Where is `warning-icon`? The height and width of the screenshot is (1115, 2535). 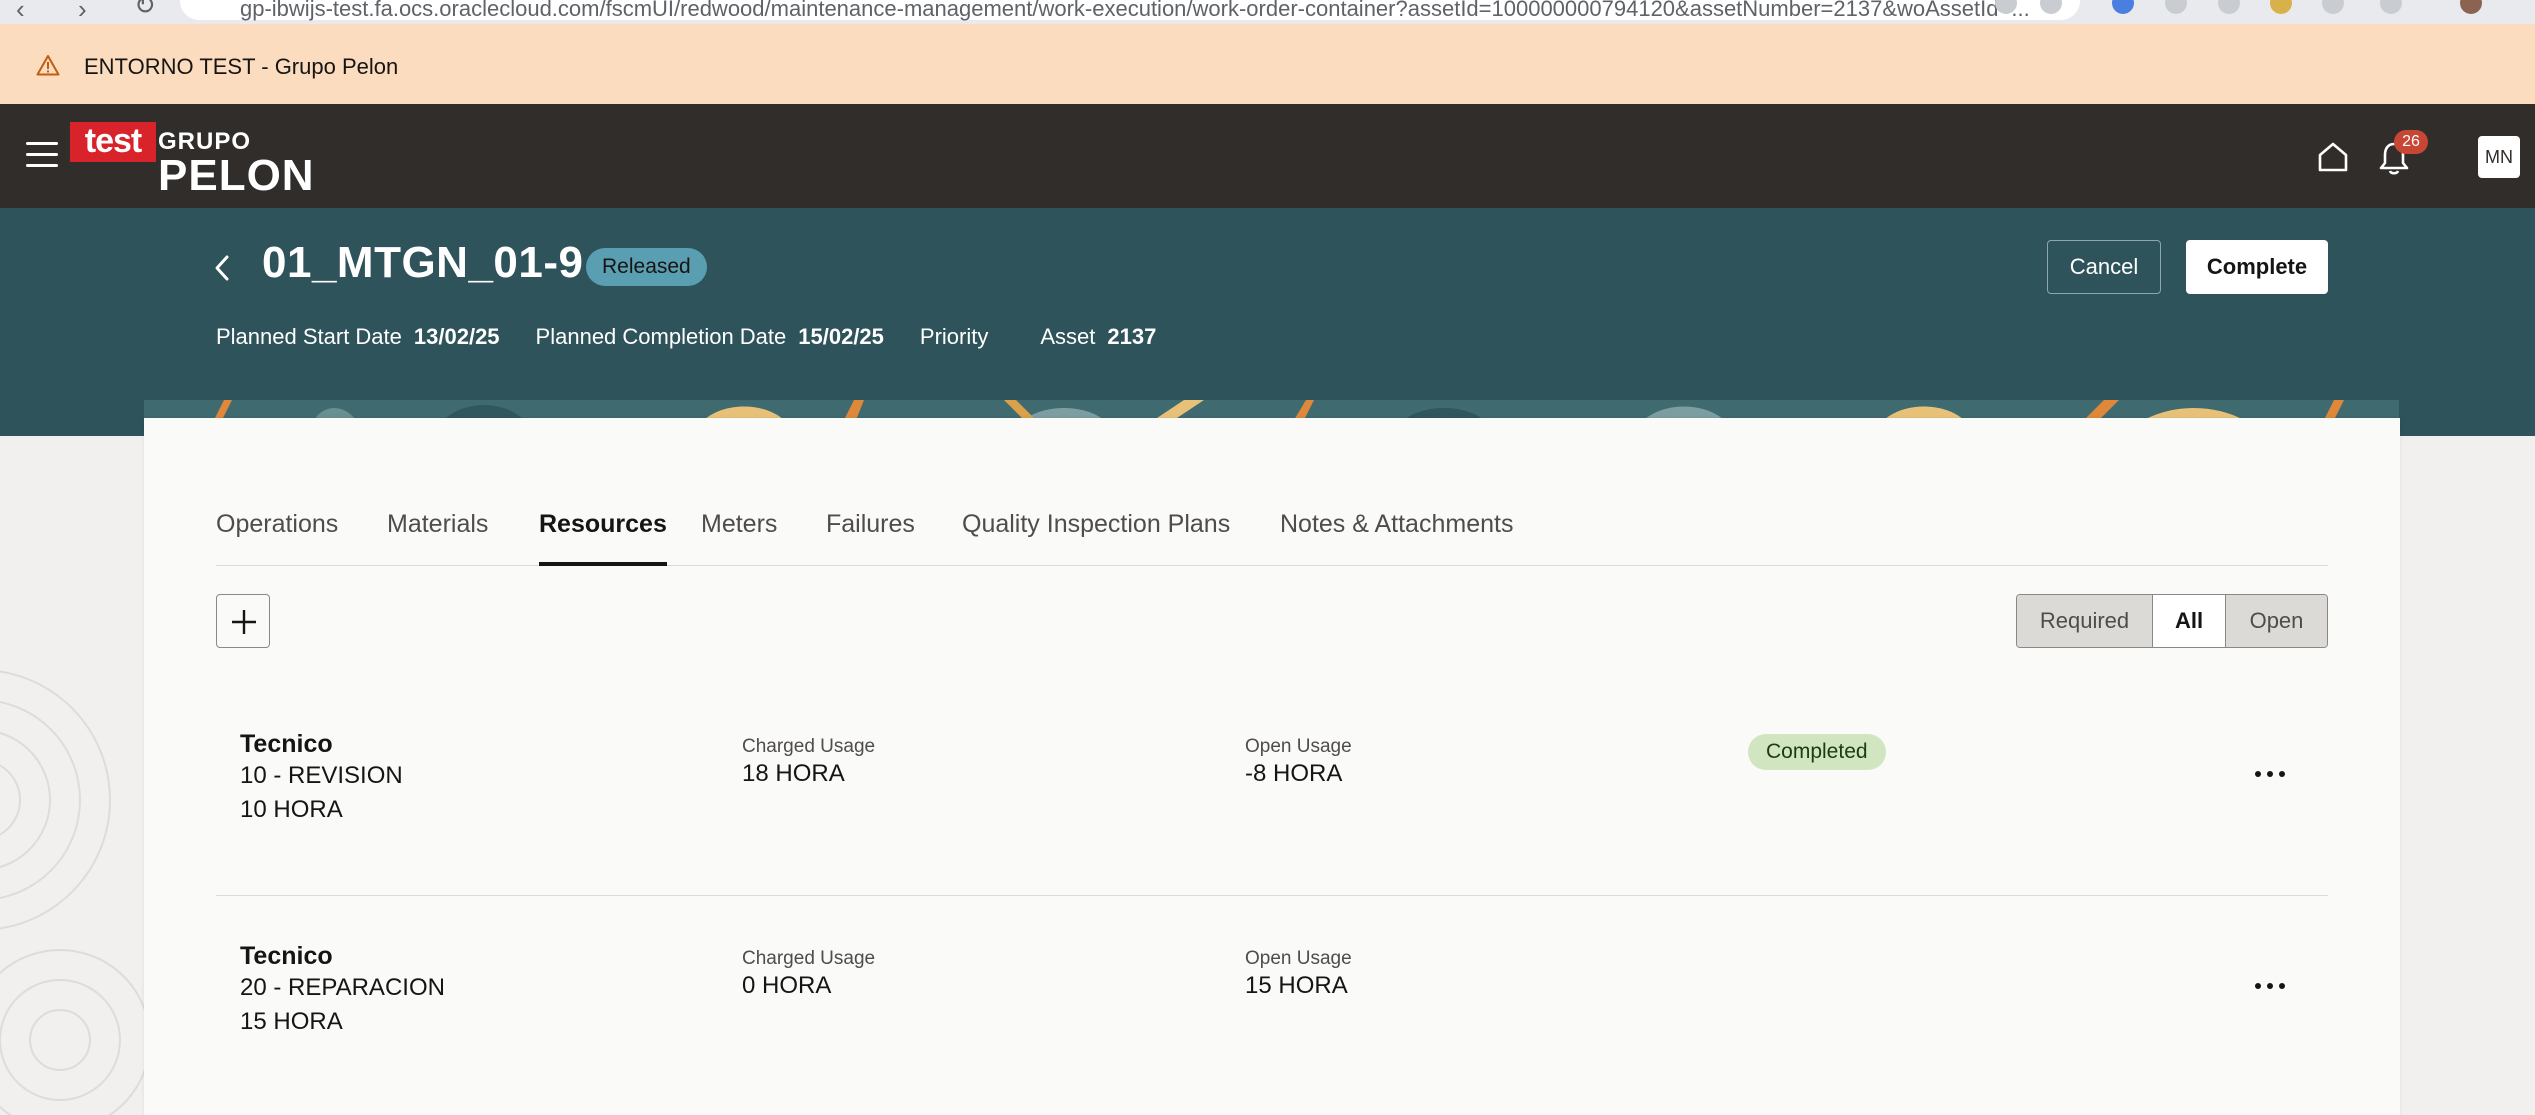 warning-icon is located at coordinates (48, 65).